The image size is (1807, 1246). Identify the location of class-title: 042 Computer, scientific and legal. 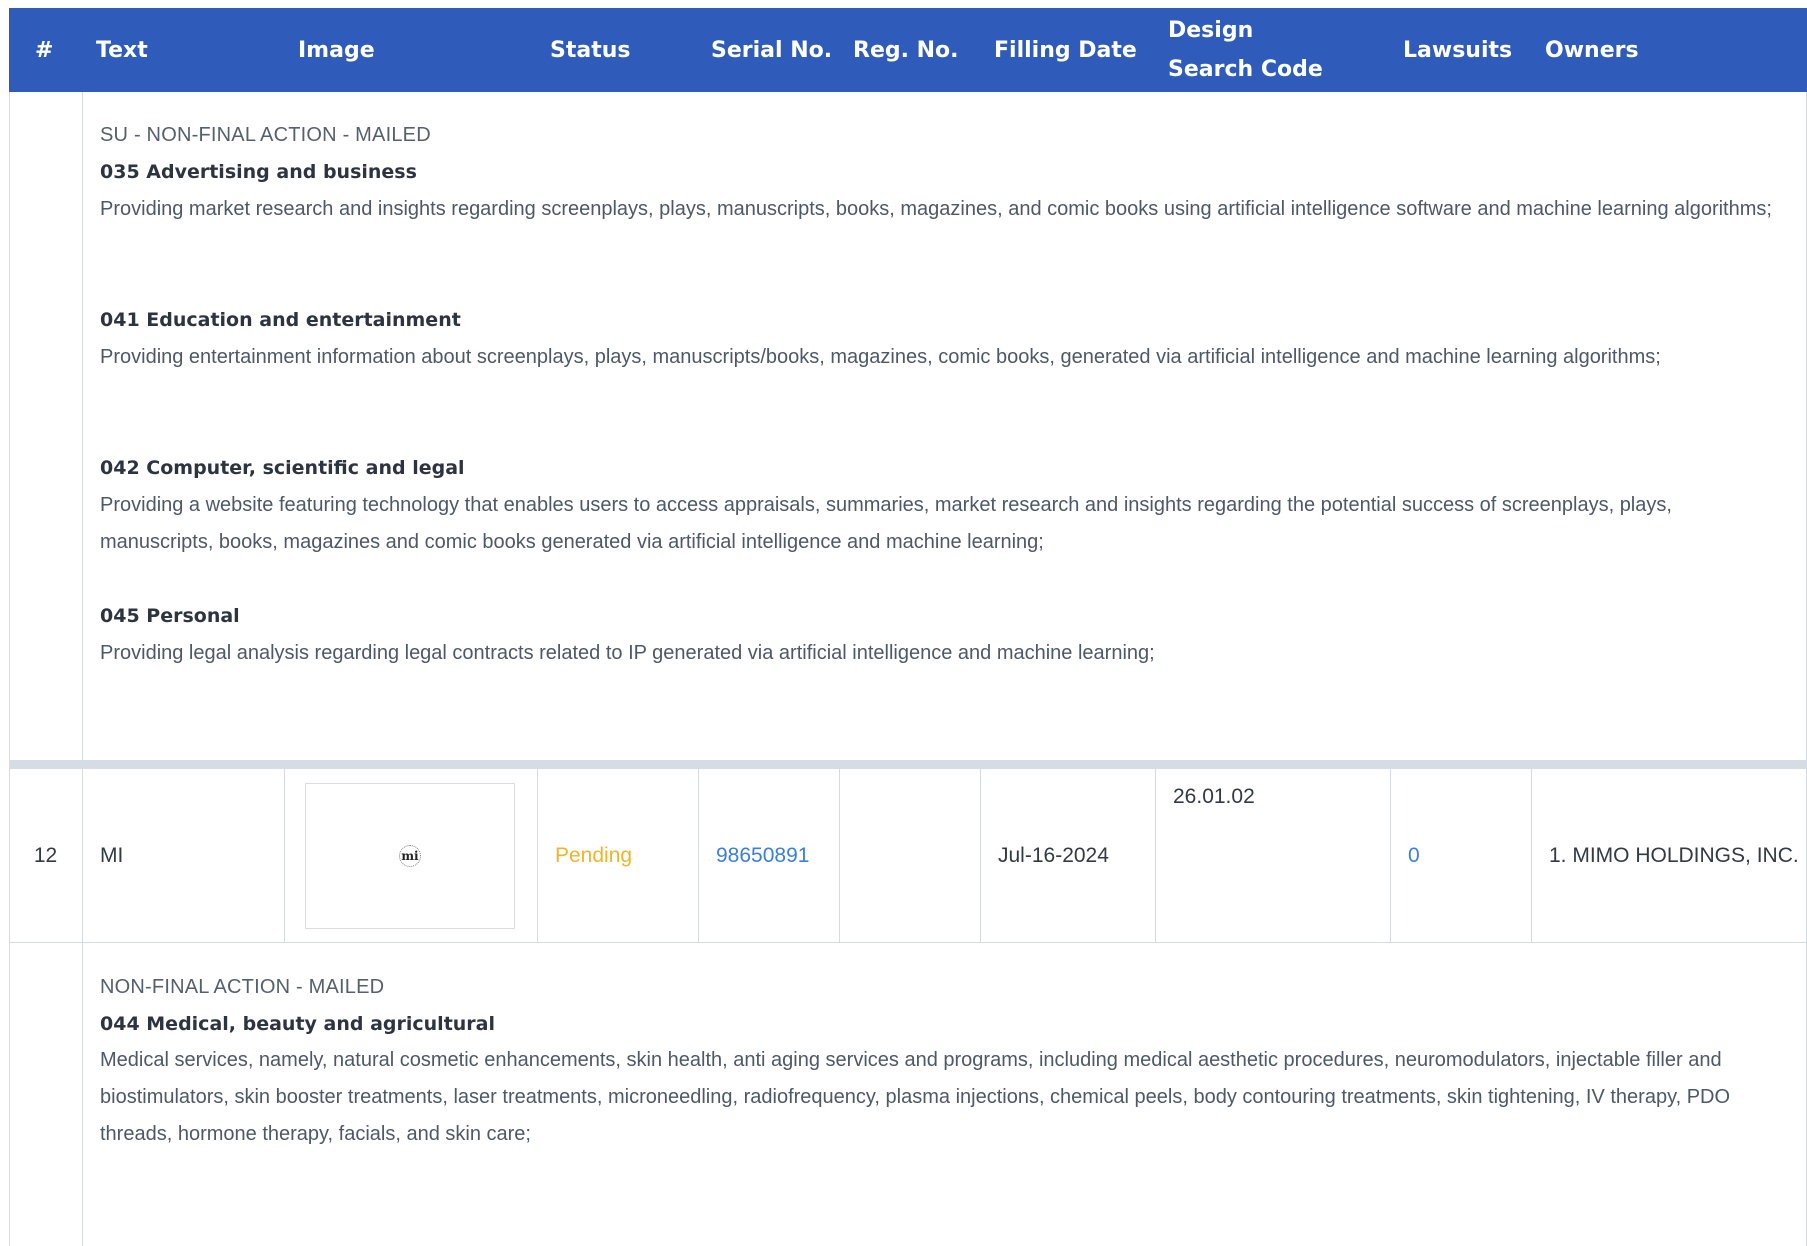
(282, 468).